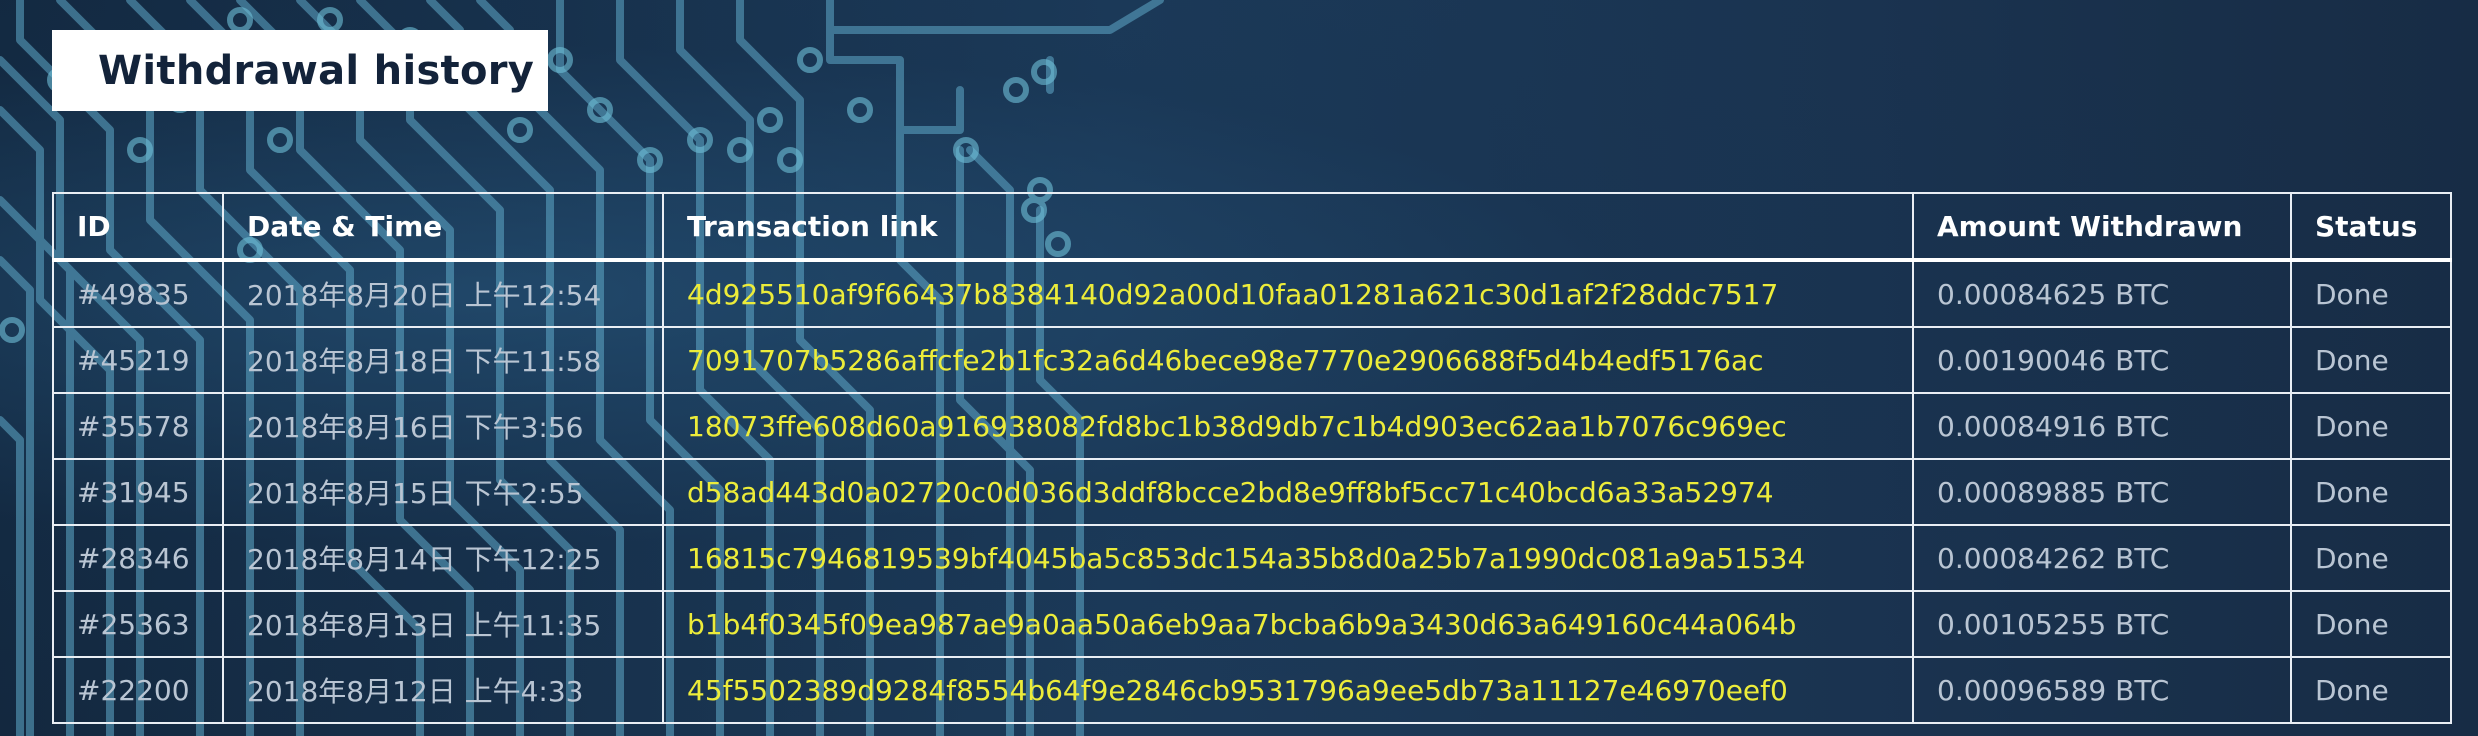 The width and height of the screenshot is (2478, 736). What do you see at coordinates (443, 624) in the screenshot?
I see `cell-datetime: 2018年8月13日 上午11:35` at bounding box center [443, 624].